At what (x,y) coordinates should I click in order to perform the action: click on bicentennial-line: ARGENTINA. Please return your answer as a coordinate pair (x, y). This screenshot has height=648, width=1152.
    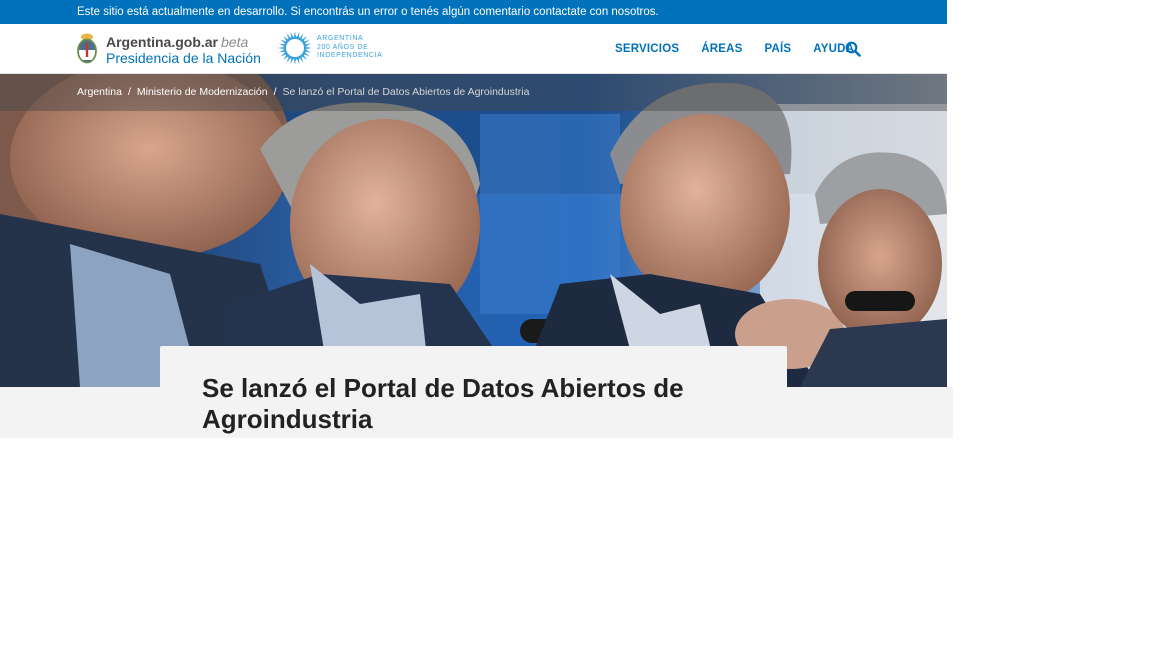
    Looking at the image, I should click on (340, 38).